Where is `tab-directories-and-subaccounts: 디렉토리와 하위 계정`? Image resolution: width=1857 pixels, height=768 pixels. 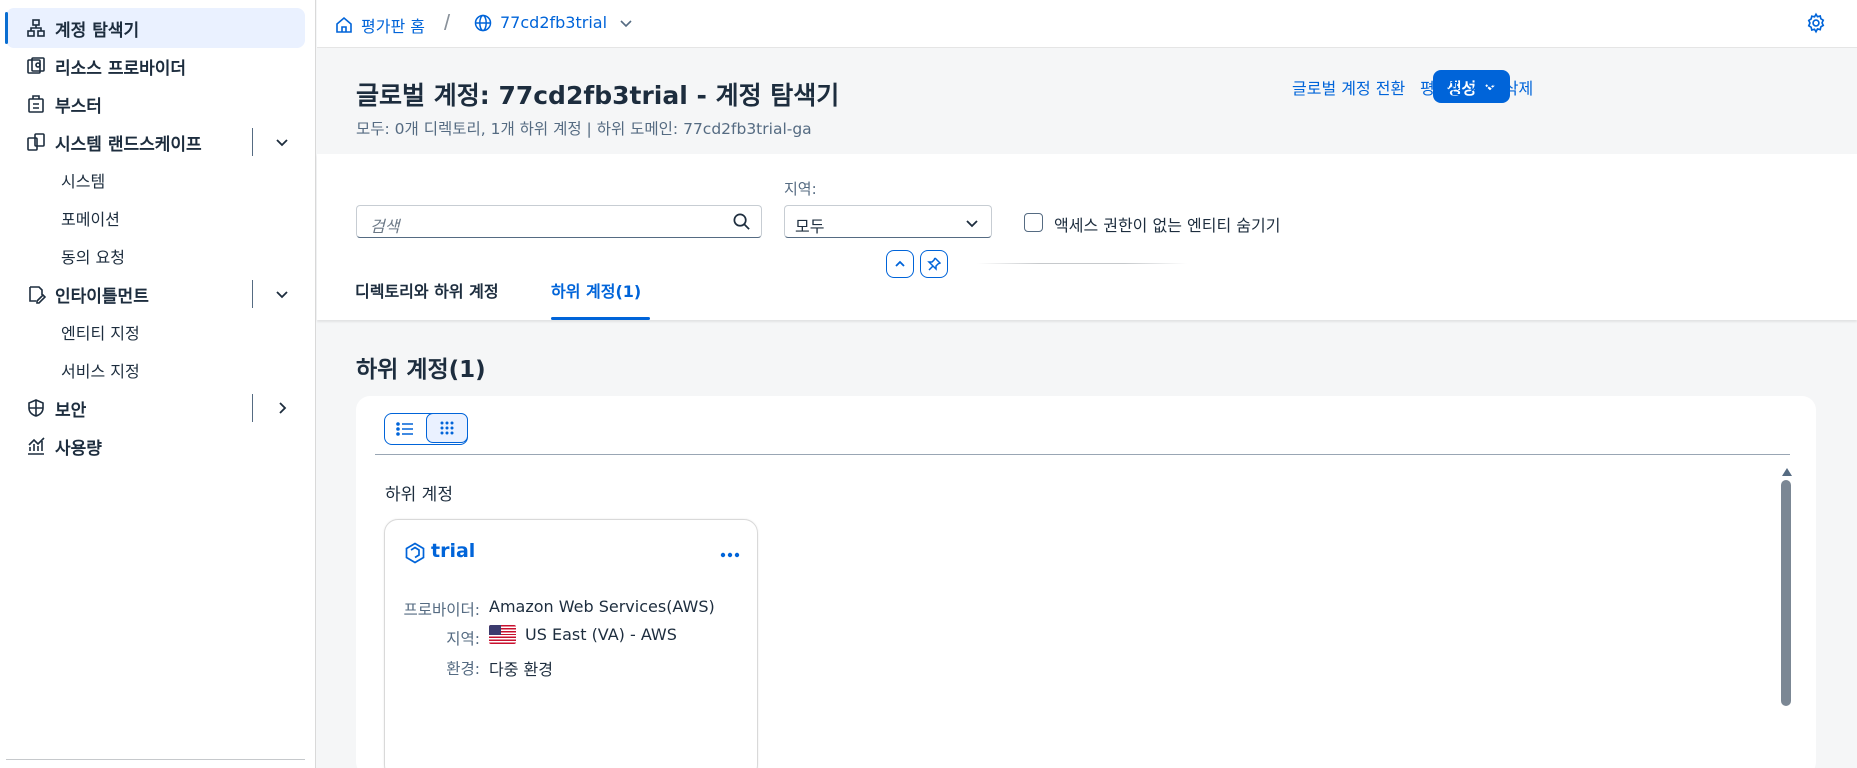 tab-directories-and-subaccounts: 디렉토리와 하위 계정 is located at coordinates (427, 290).